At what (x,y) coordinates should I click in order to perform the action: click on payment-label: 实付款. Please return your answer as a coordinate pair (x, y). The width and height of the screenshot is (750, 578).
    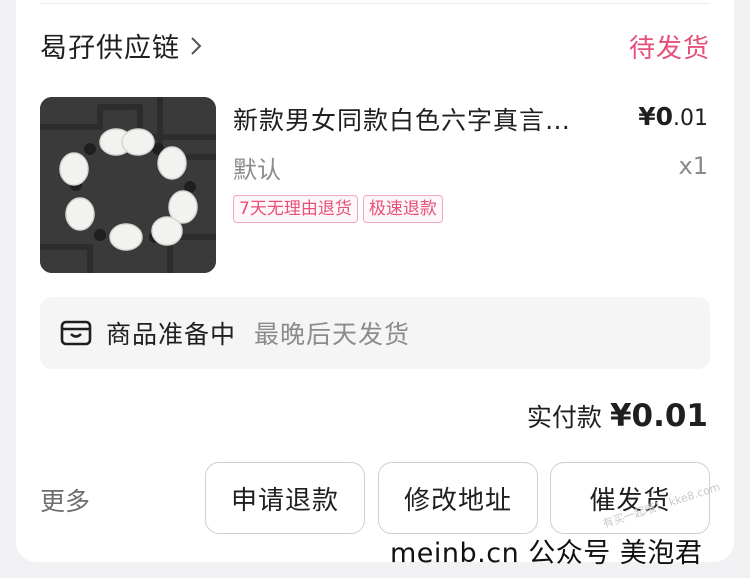
    Looking at the image, I should click on (564, 417).